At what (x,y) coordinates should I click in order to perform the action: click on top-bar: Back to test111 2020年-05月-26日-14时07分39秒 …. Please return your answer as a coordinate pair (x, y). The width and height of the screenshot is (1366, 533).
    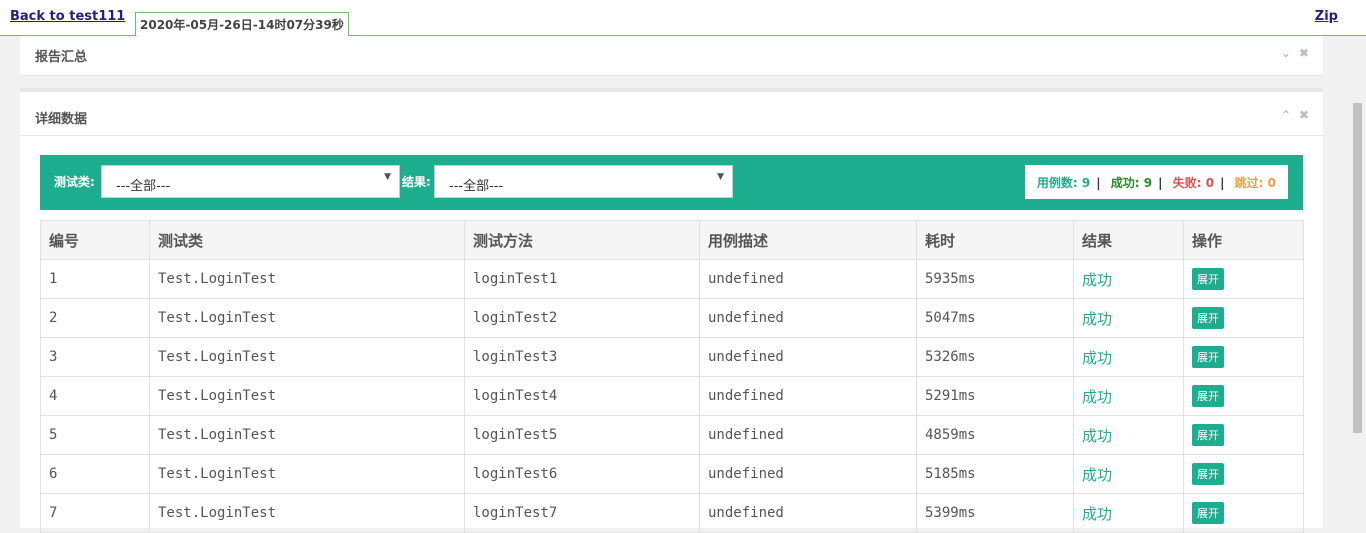
    Looking at the image, I should click on (683, 18).